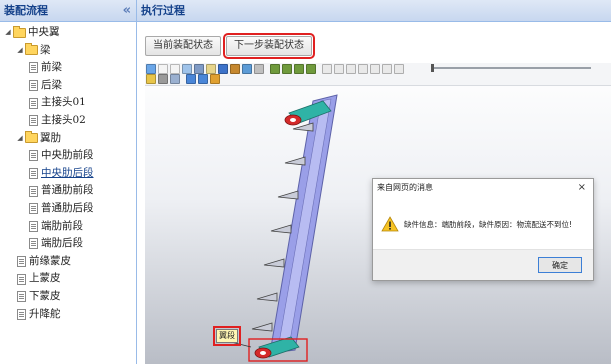 The width and height of the screenshot is (611, 364). I want to click on render-icon, so click(211, 69).